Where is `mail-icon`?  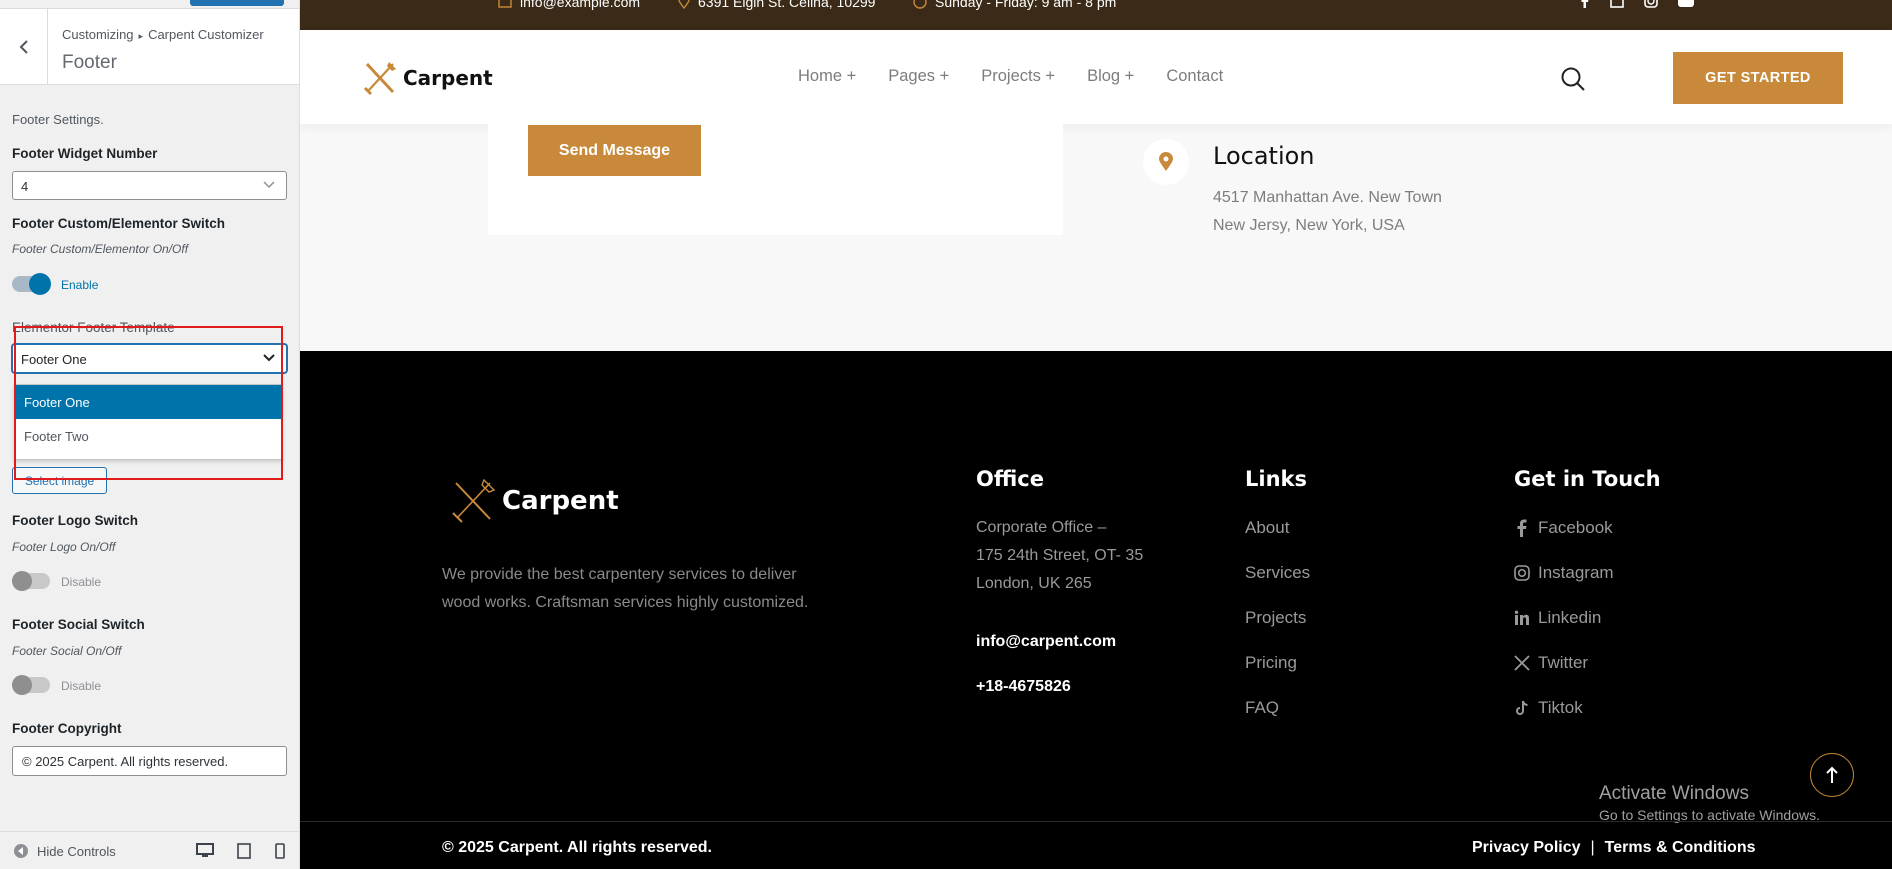 mail-icon is located at coordinates (505, 4).